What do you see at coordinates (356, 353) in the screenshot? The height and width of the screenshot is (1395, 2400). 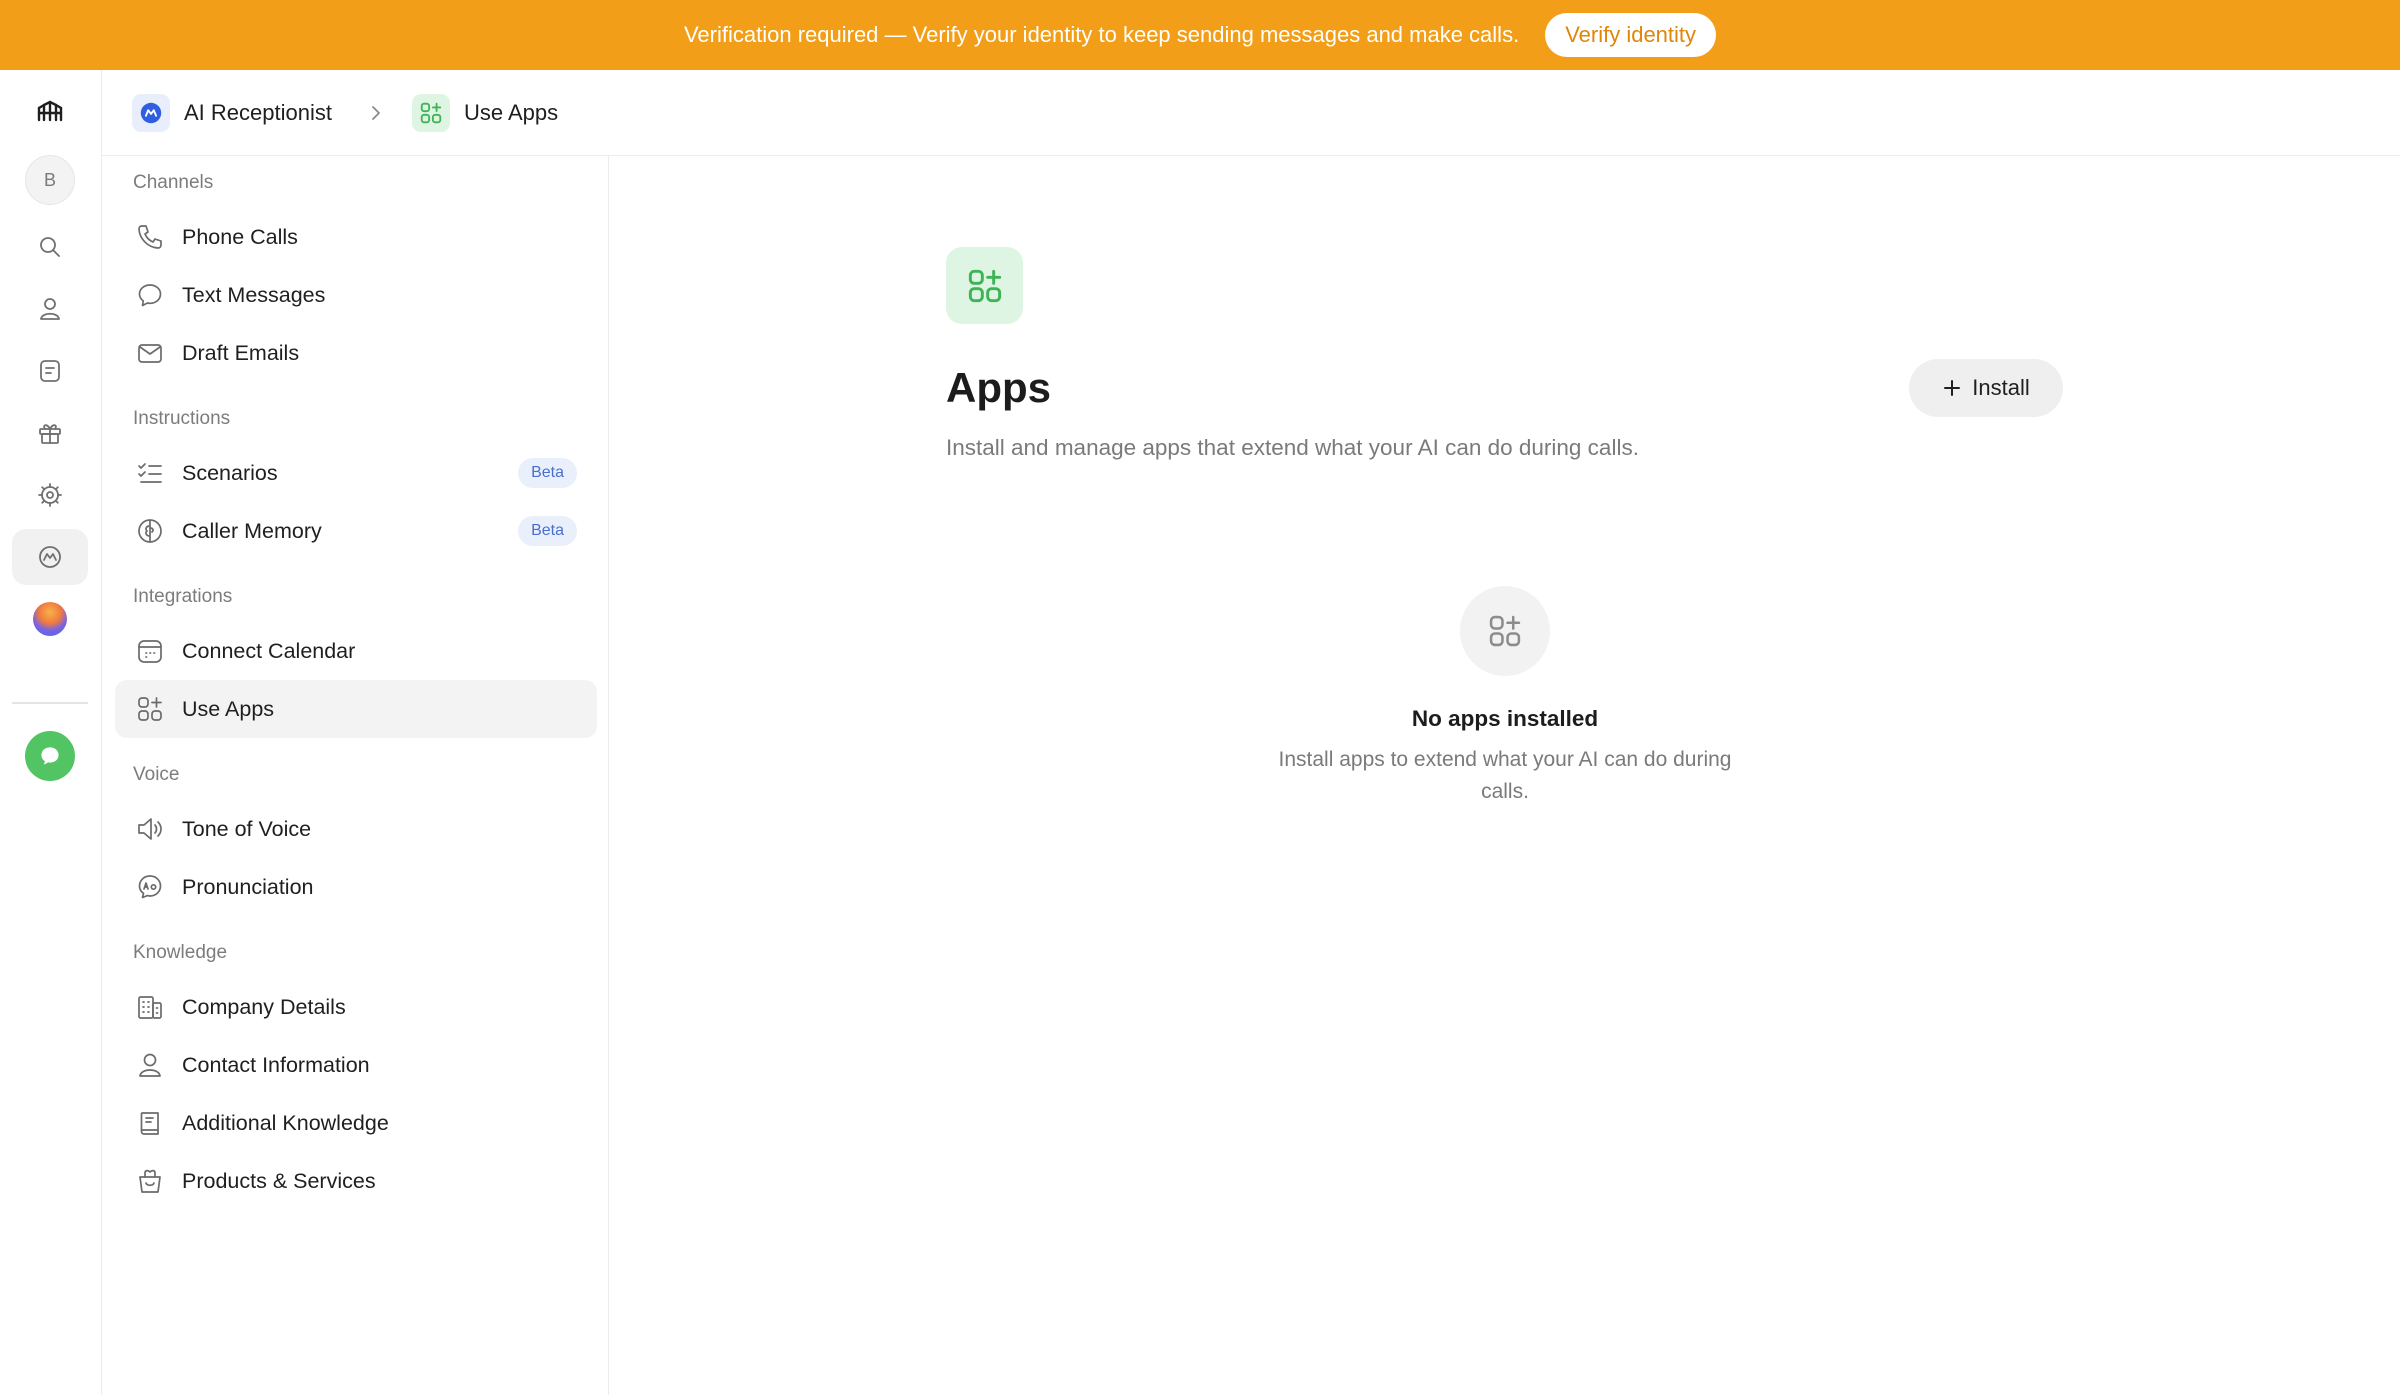 I see `sidebar-item-draft-emails: Draft Emails` at bounding box center [356, 353].